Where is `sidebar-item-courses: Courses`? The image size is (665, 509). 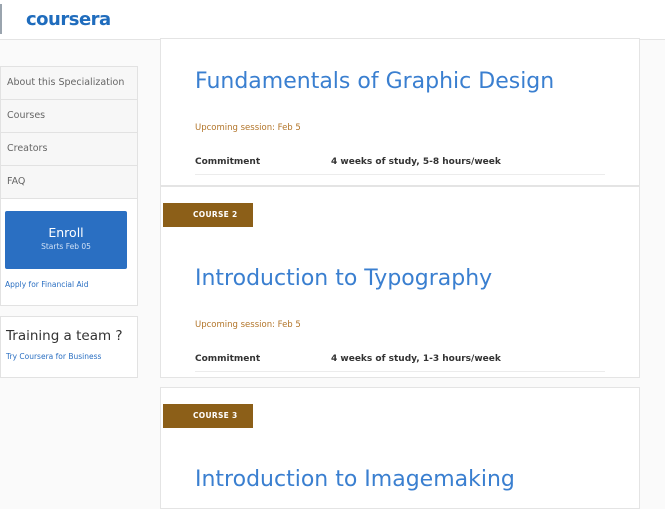
sidebar-item-courses: Courses is located at coordinates (69, 116).